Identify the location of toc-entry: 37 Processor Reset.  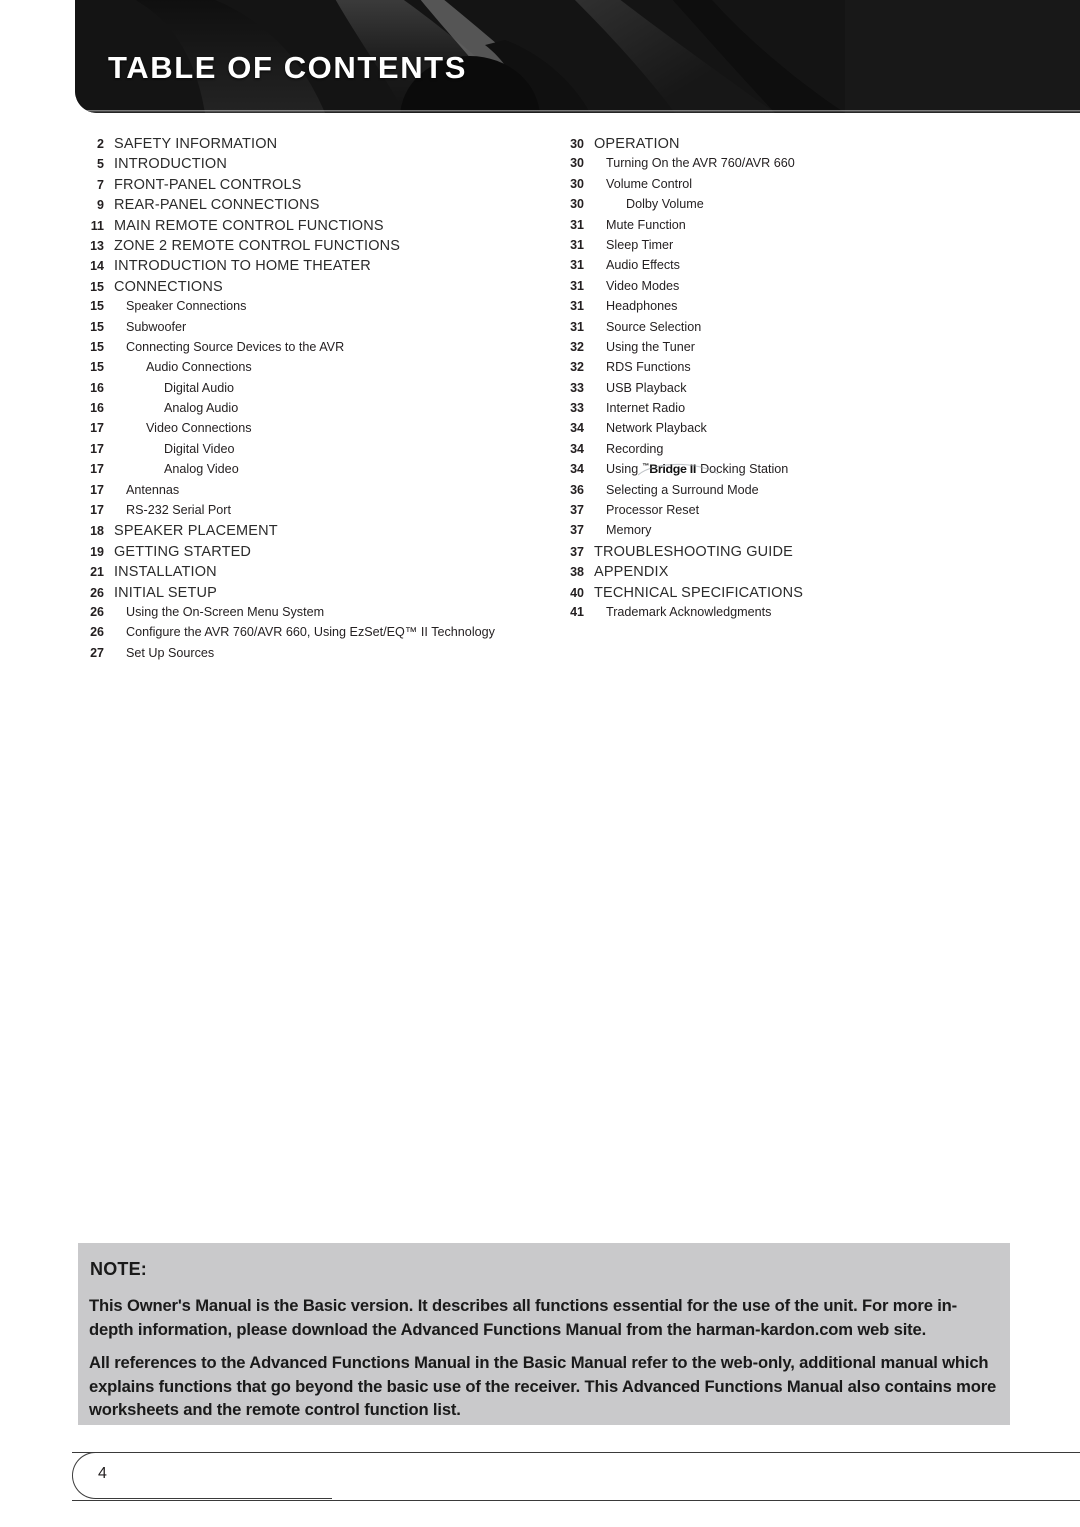
(777, 513).